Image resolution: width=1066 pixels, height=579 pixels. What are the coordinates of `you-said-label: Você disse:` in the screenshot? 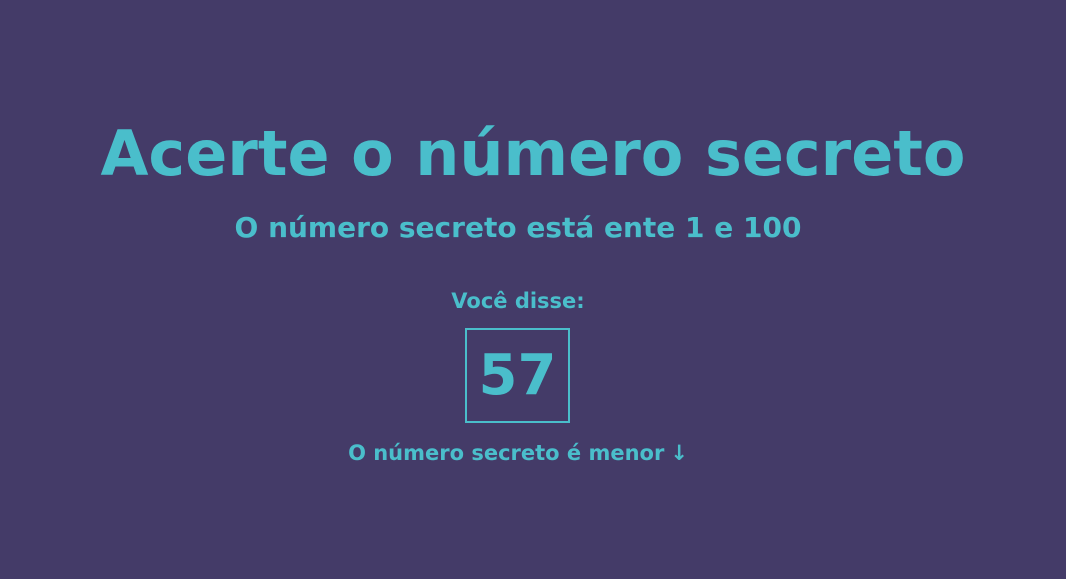 It's located at (518, 301).